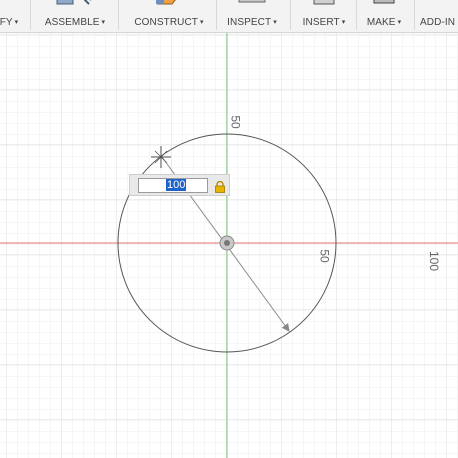  What do you see at coordinates (434, 261) in the screenshot?
I see `horizontal-axis-label-100: 100` at bounding box center [434, 261].